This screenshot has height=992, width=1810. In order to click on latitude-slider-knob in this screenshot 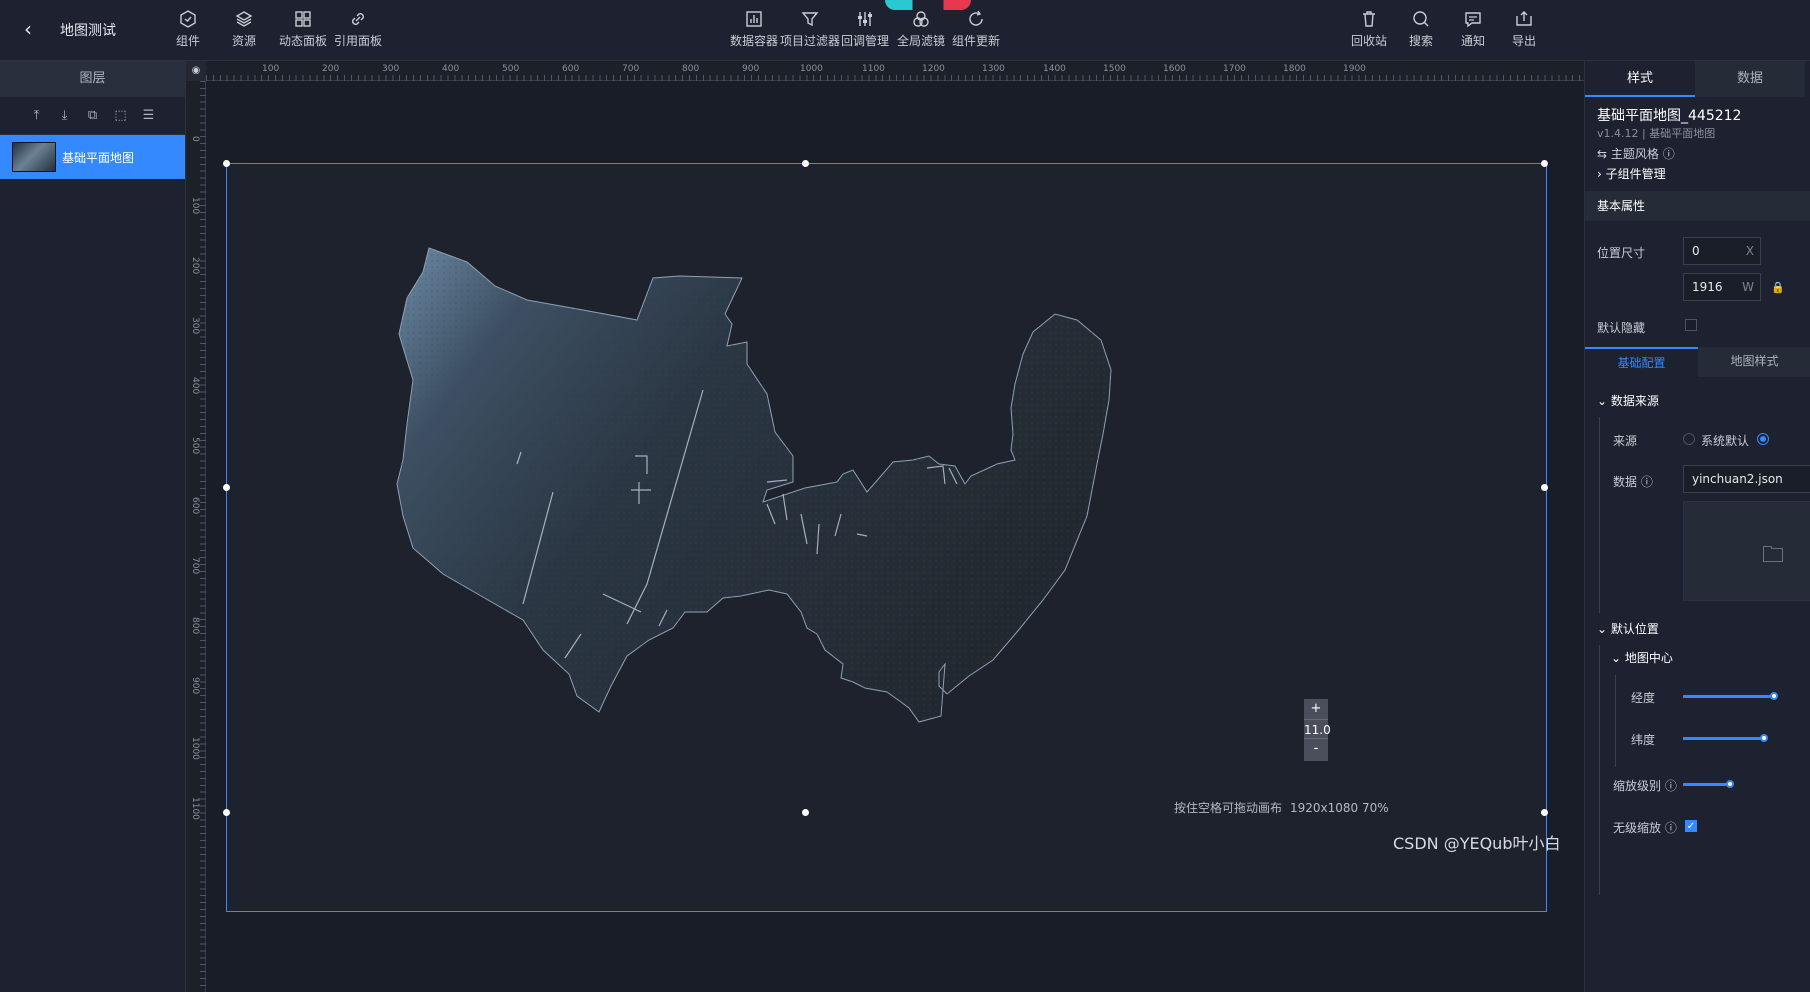, I will do `click(1764, 738)`.